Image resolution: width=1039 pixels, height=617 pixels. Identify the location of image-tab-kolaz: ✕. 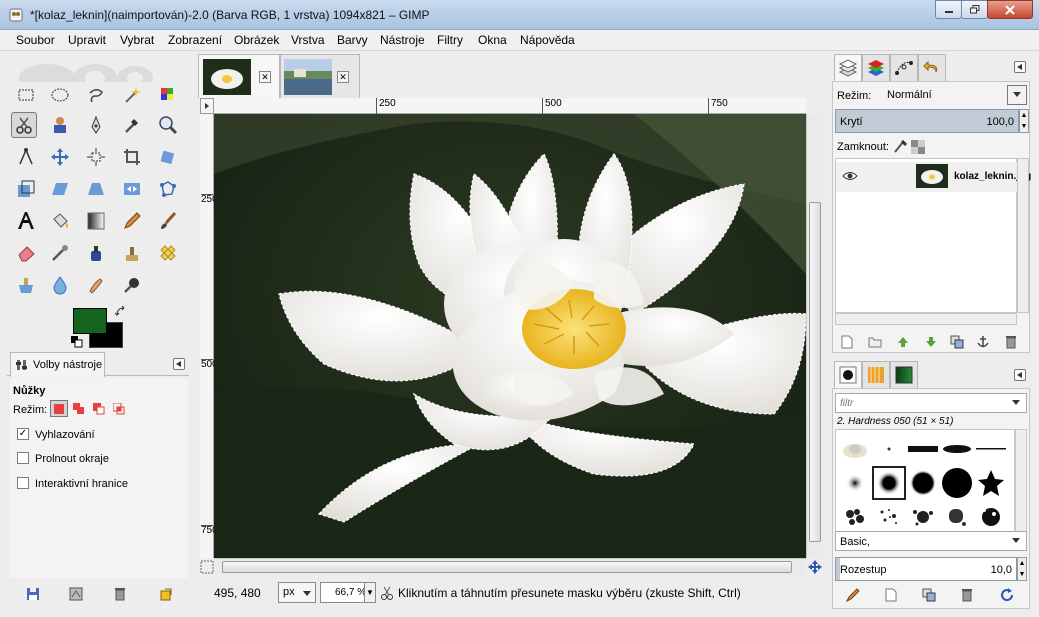
(239, 76).